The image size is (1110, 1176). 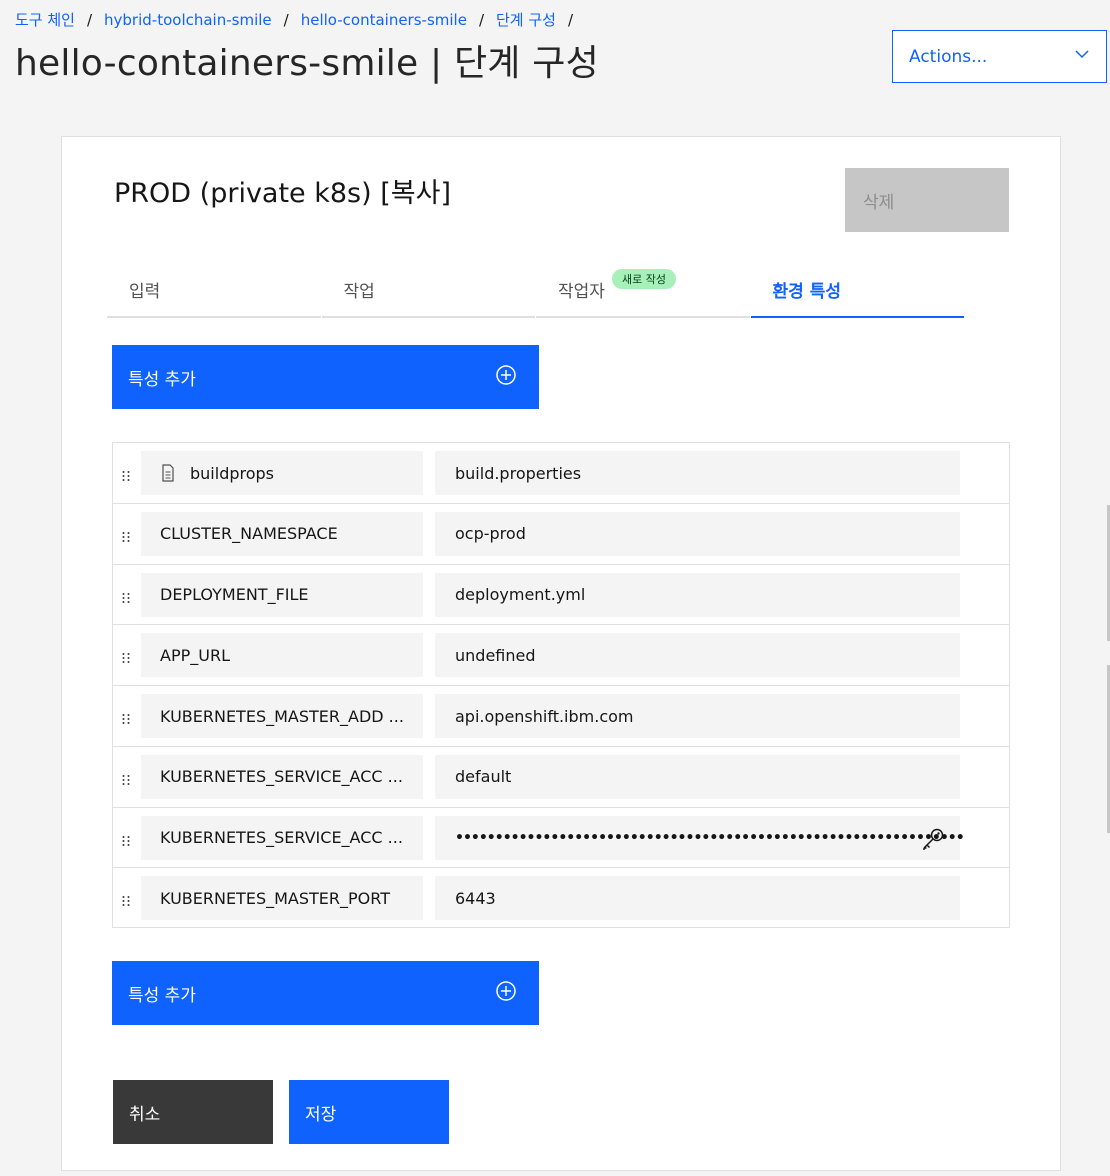 I want to click on property-name: DEPLOYMENT_FILE, so click(x=282, y=594).